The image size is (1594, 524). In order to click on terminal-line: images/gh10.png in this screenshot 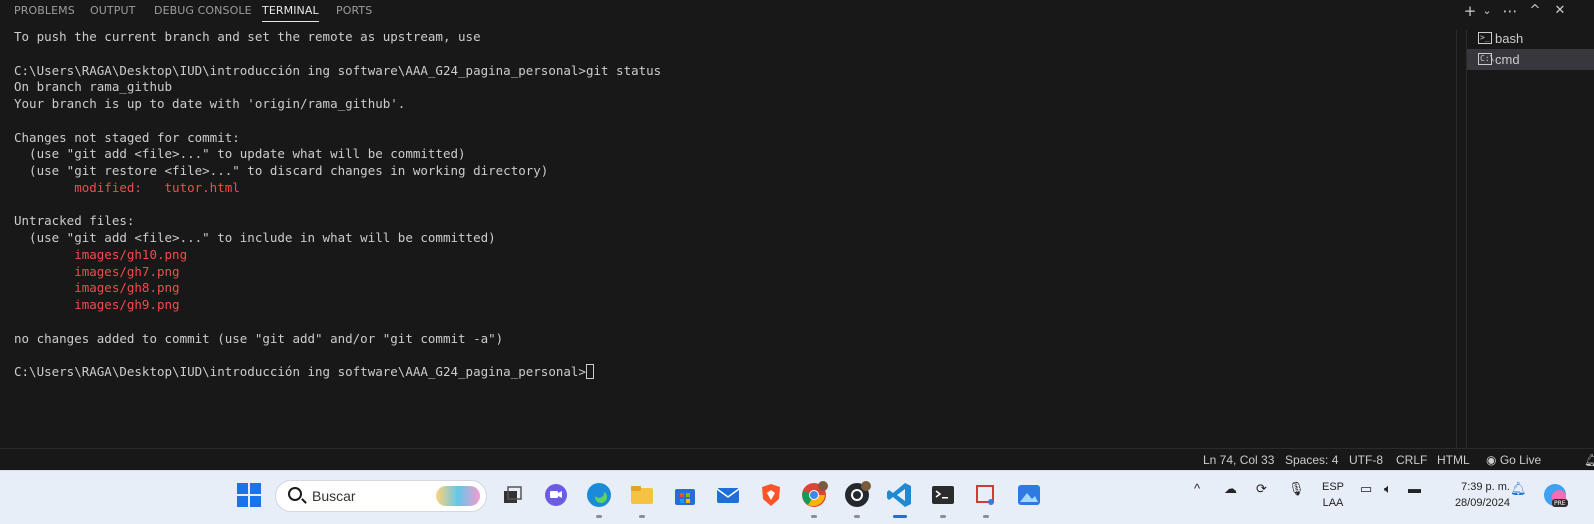, I will do `click(101, 254)`.